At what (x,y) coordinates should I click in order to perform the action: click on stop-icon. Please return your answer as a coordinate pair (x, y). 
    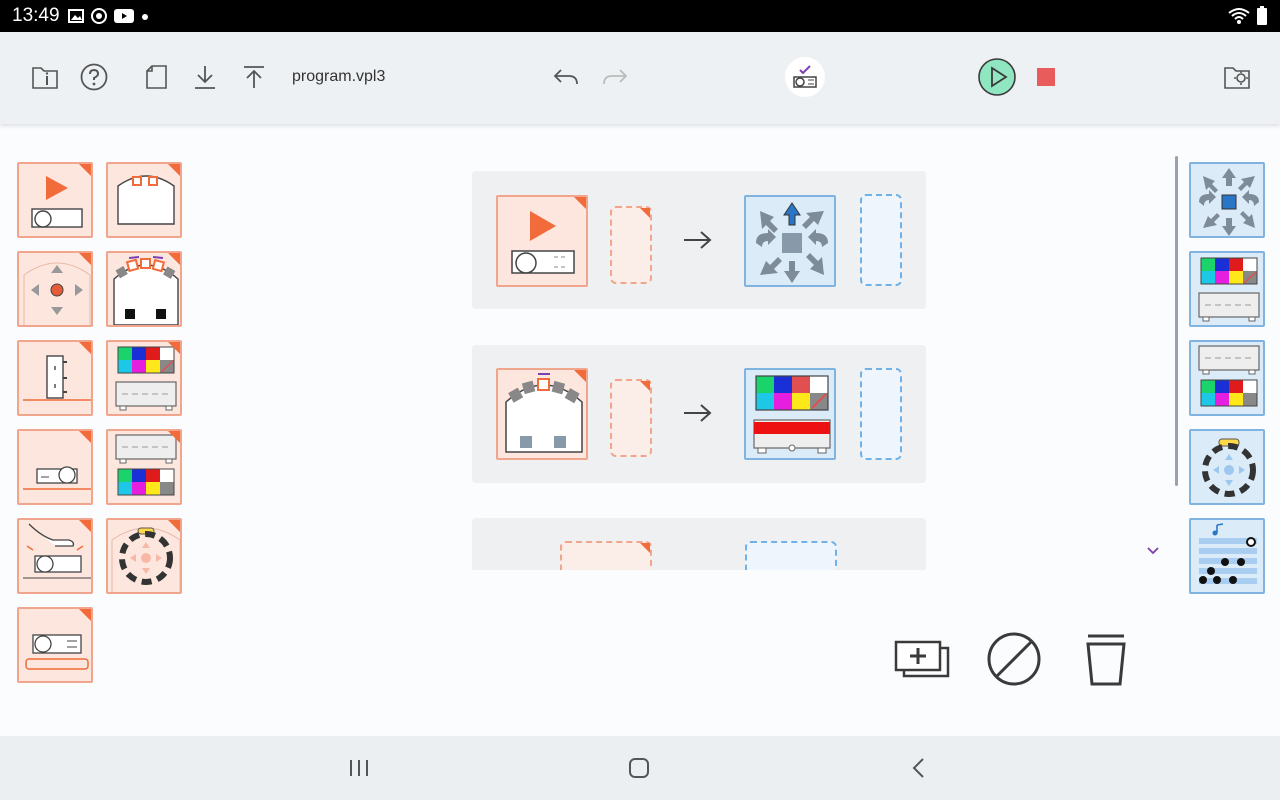
    Looking at the image, I should click on (1046, 77).